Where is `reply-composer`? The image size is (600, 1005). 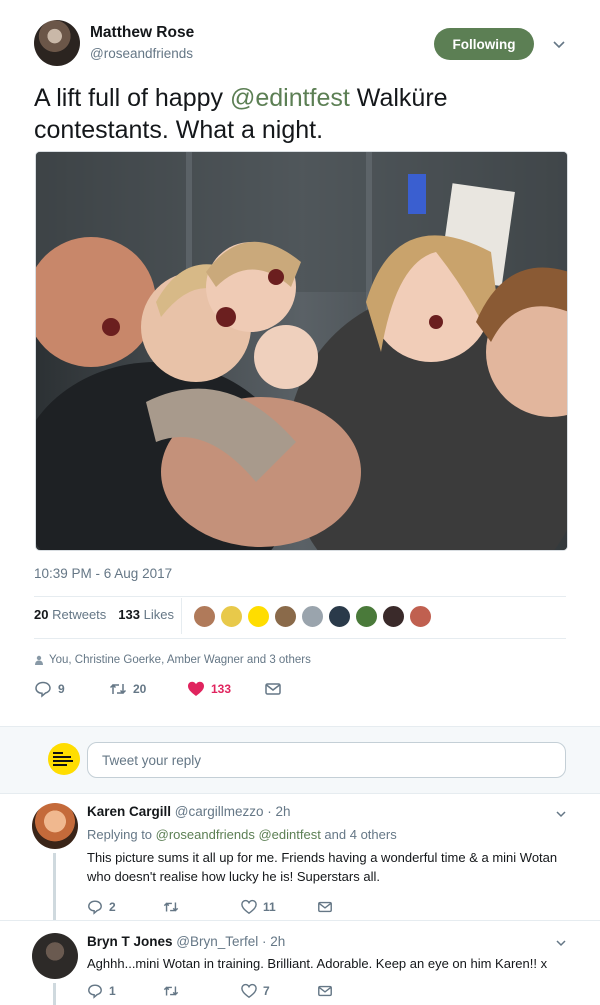 reply-composer is located at coordinates (300, 760).